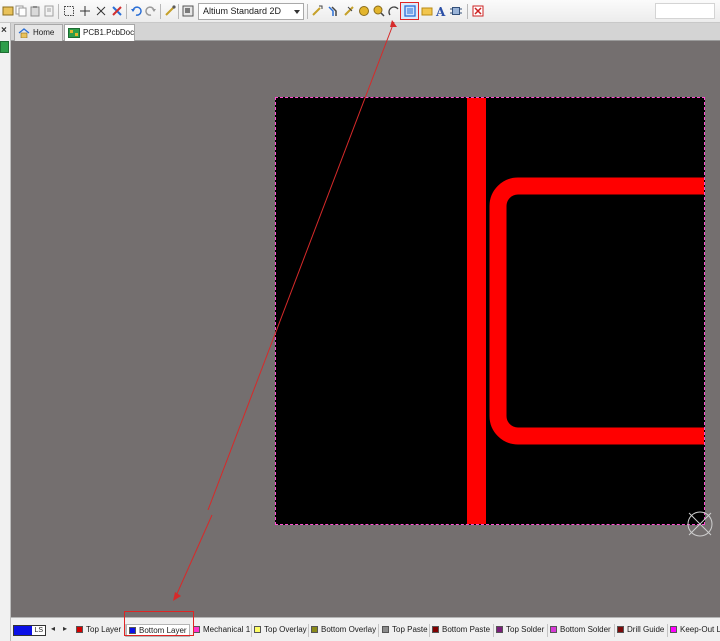 Image resolution: width=720 pixels, height=641 pixels. Describe the element at coordinates (53, 628) in the screenshot. I see `scroll-left-icon: ◂` at that location.